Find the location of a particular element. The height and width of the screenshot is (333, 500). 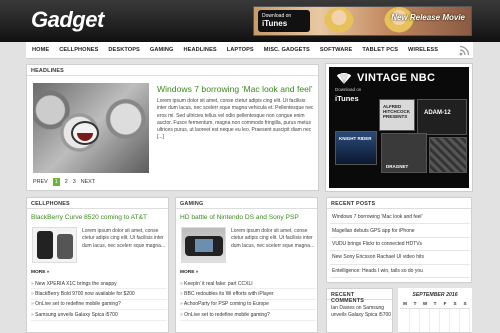

gaming-post-title: HD battle of Nintendo DS and Sony PSP is located at coordinates (239, 217).